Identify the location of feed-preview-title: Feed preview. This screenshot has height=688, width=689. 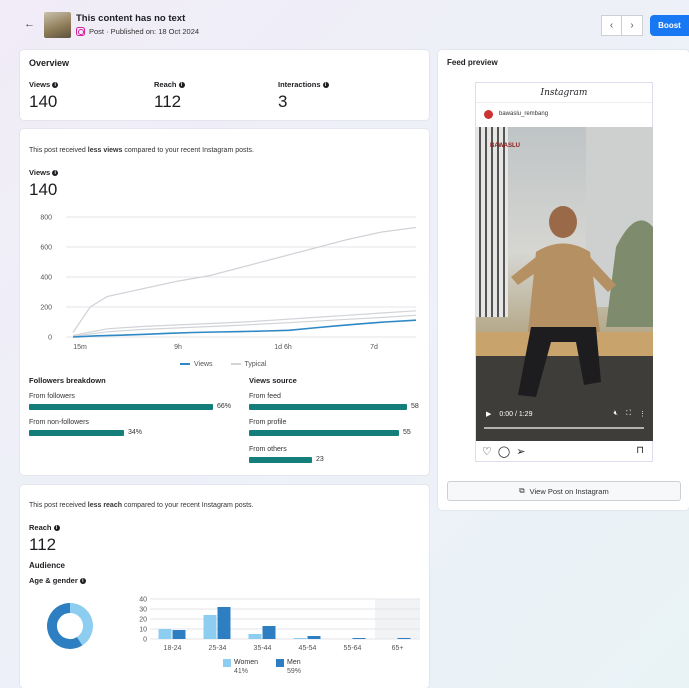
(472, 62).